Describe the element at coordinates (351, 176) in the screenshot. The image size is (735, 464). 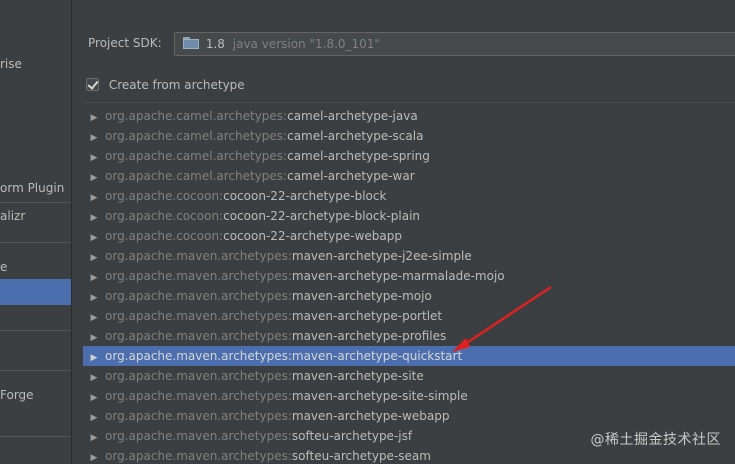
I see `archetype-artifact: camel-archetype-war` at that location.